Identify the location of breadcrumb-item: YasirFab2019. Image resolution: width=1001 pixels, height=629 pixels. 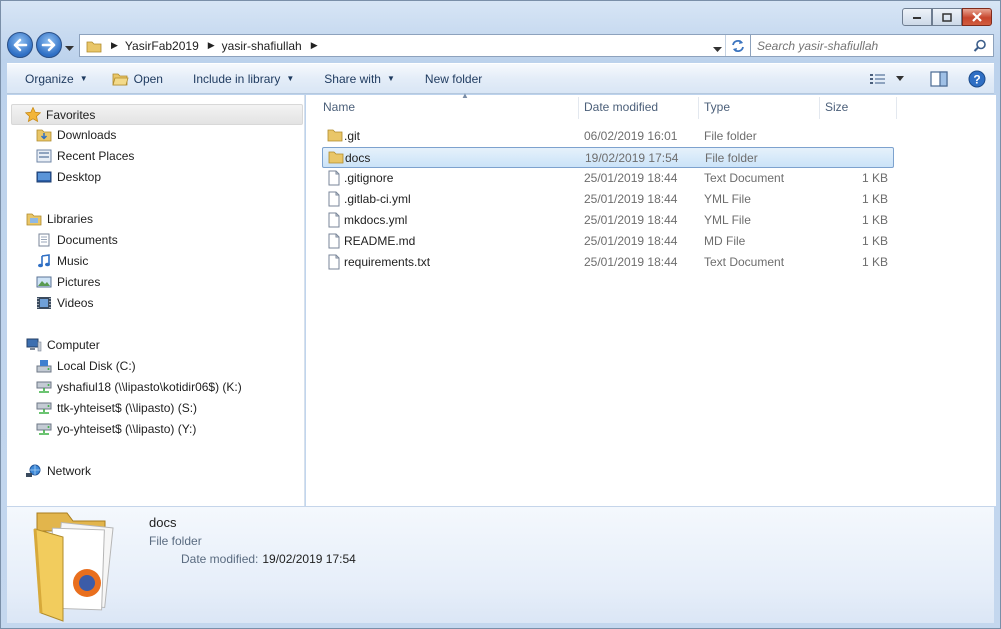
(162, 46).